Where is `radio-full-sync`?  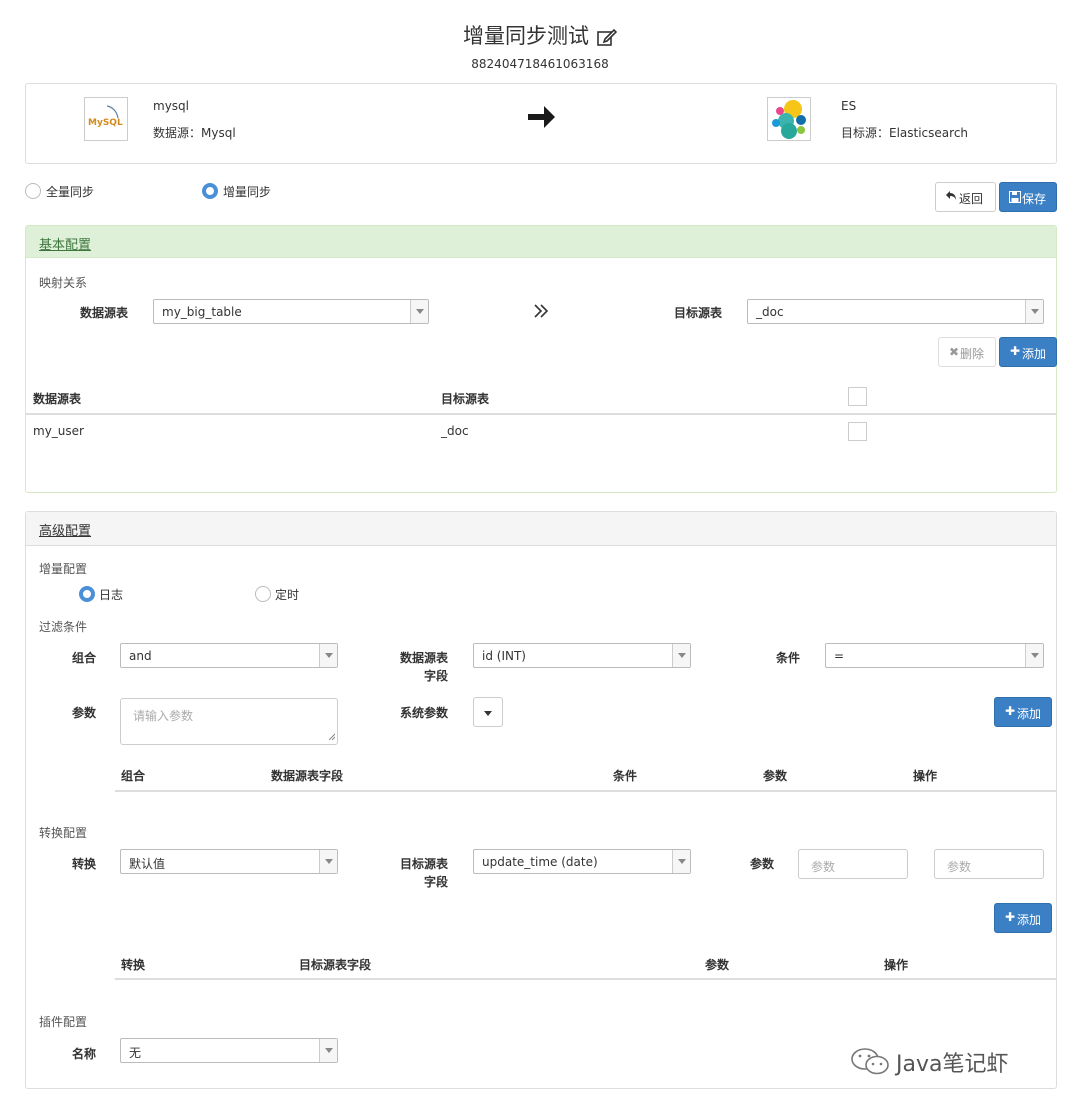 radio-full-sync is located at coordinates (33, 191).